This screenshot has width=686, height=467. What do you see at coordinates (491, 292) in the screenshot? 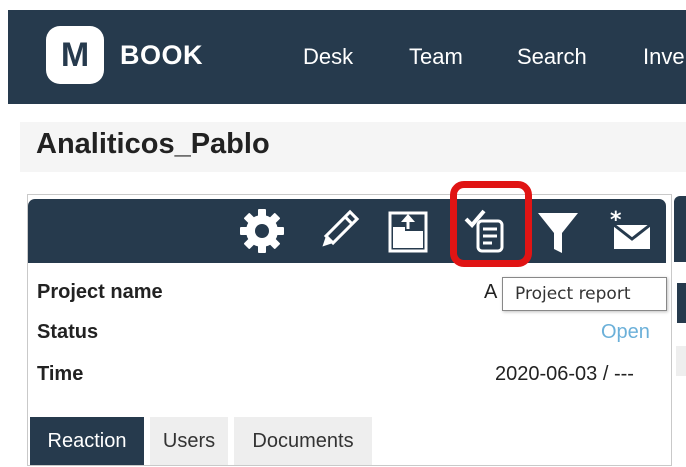
I see `project-name-value: A` at bounding box center [491, 292].